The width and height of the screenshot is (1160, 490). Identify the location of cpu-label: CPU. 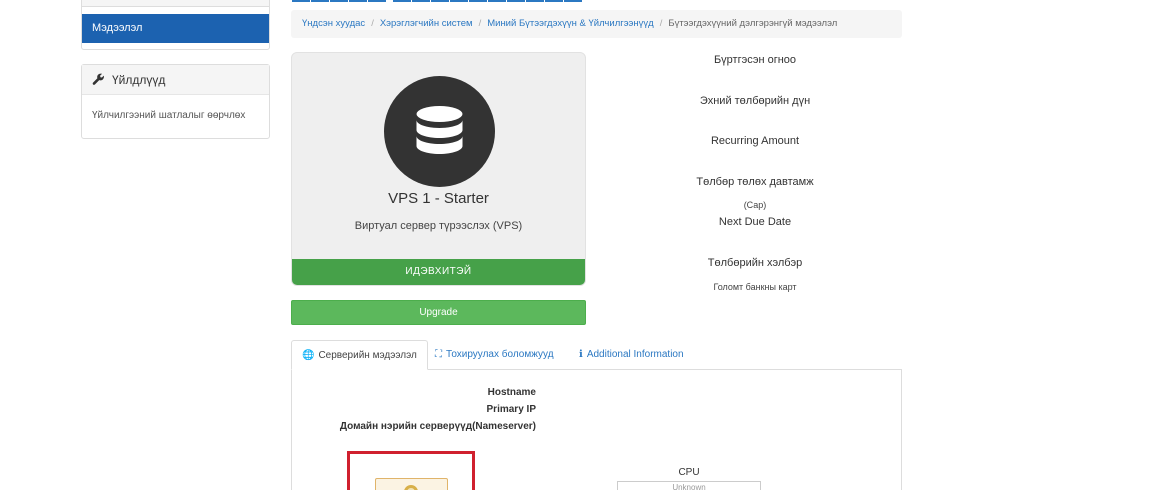
(689, 472).